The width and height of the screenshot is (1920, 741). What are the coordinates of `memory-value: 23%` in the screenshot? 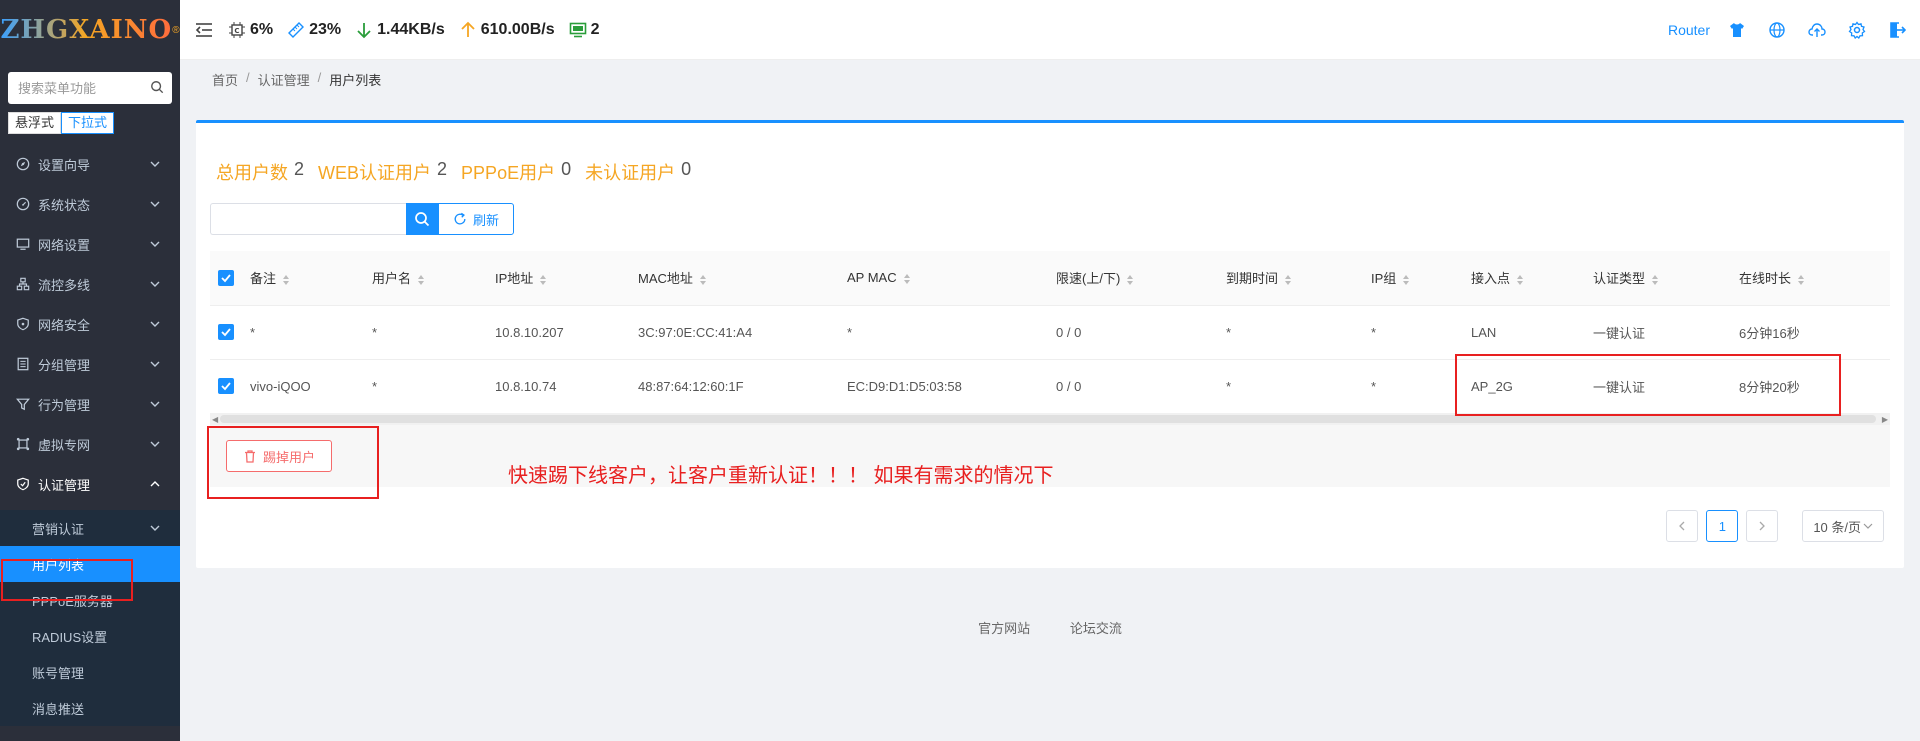 It's located at (325, 30).